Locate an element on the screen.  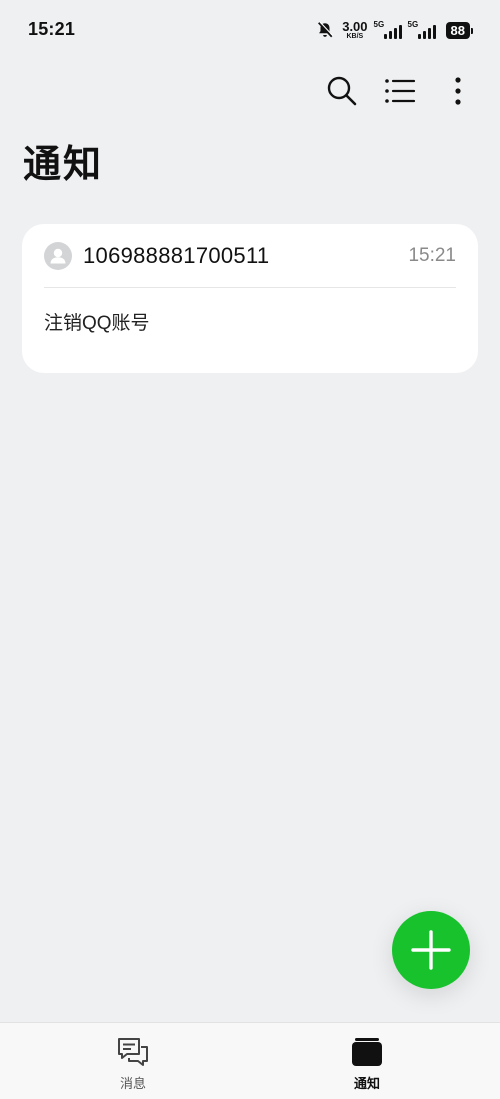
status-bar: 15:21 3.00 KB/S 5G 5G 88 is located at coordinates (250, 30).